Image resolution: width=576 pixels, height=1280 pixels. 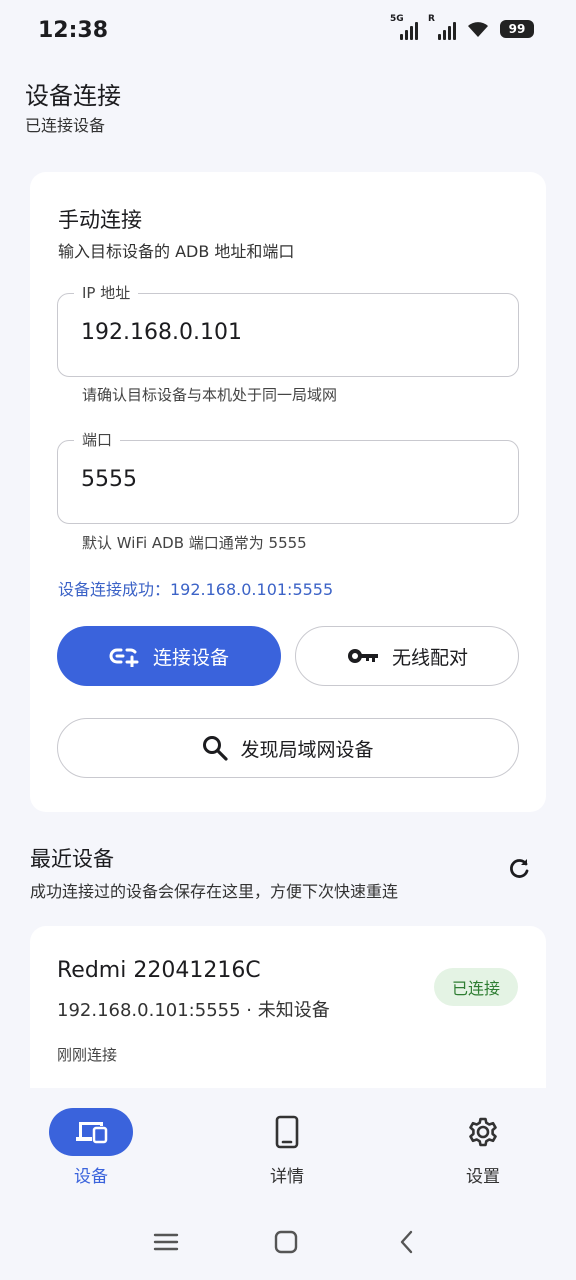 What do you see at coordinates (429, 657) in the screenshot?
I see `wireless-pair-label: 无线配对` at bounding box center [429, 657].